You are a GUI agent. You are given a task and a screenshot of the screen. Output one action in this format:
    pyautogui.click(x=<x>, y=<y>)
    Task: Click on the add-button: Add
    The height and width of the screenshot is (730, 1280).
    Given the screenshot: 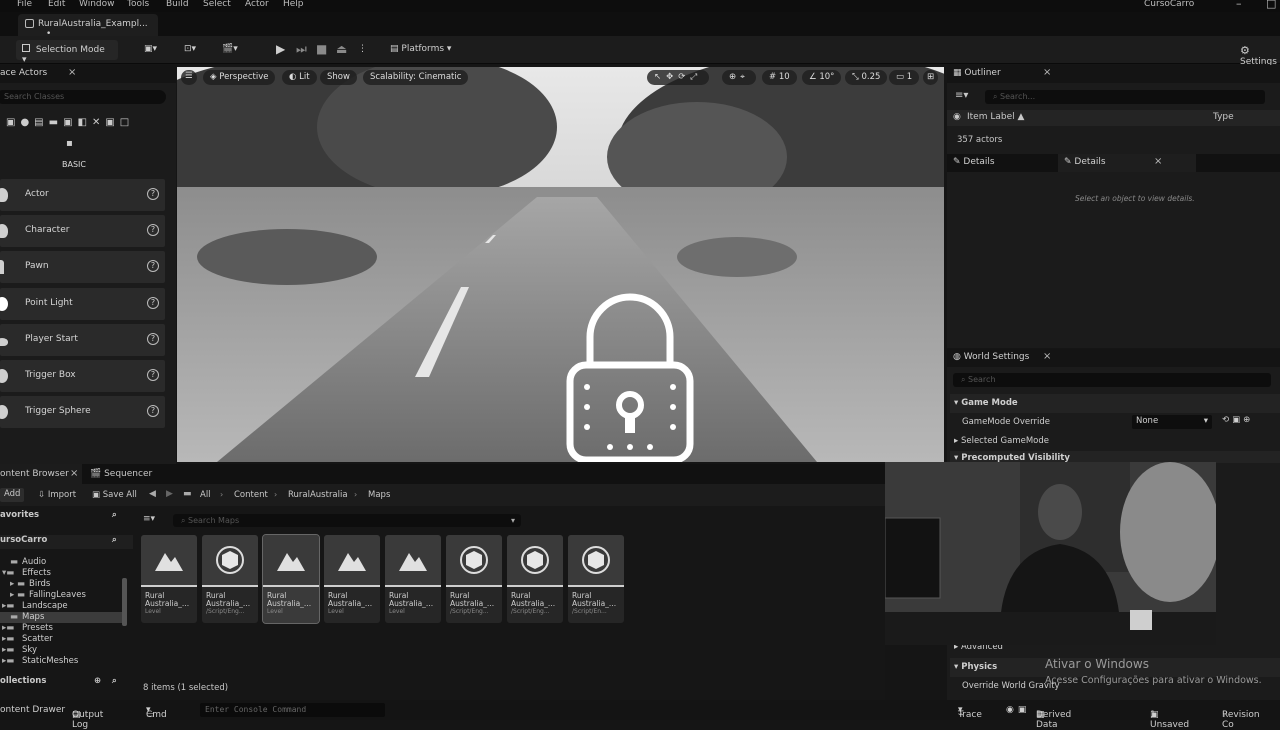 What is the action you would take?
    pyautogui.click(x=12, y=495)
    